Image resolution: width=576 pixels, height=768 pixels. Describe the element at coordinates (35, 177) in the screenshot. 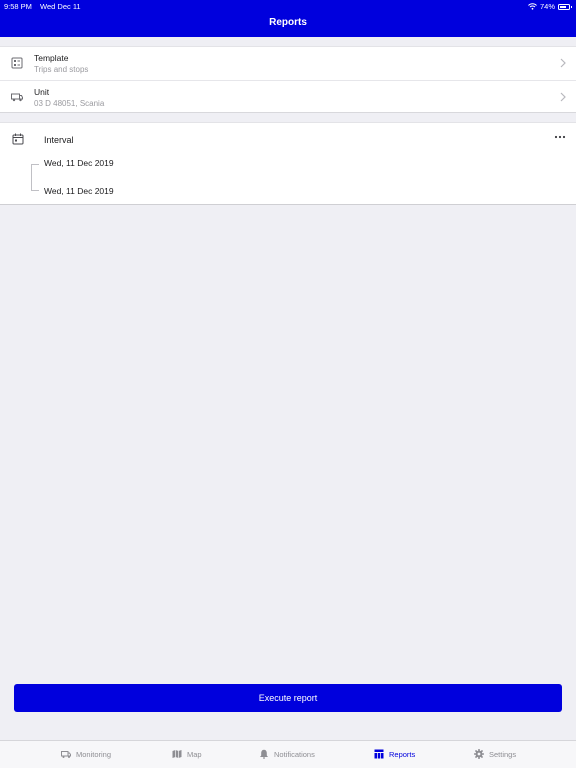

I see `interval-bracket` at that location.